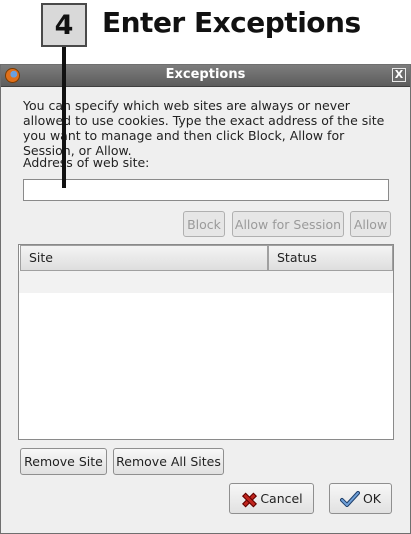 This screenshot has height=534, width=411. What do you see at coordinates (372, 498) in the screenshot?
I see `ok-label: OK` at bounding box center [372, 498].